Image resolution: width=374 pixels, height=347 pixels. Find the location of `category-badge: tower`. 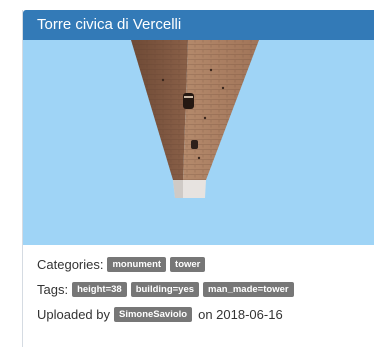

category-badge: tower is located at coordinates (188, 264).